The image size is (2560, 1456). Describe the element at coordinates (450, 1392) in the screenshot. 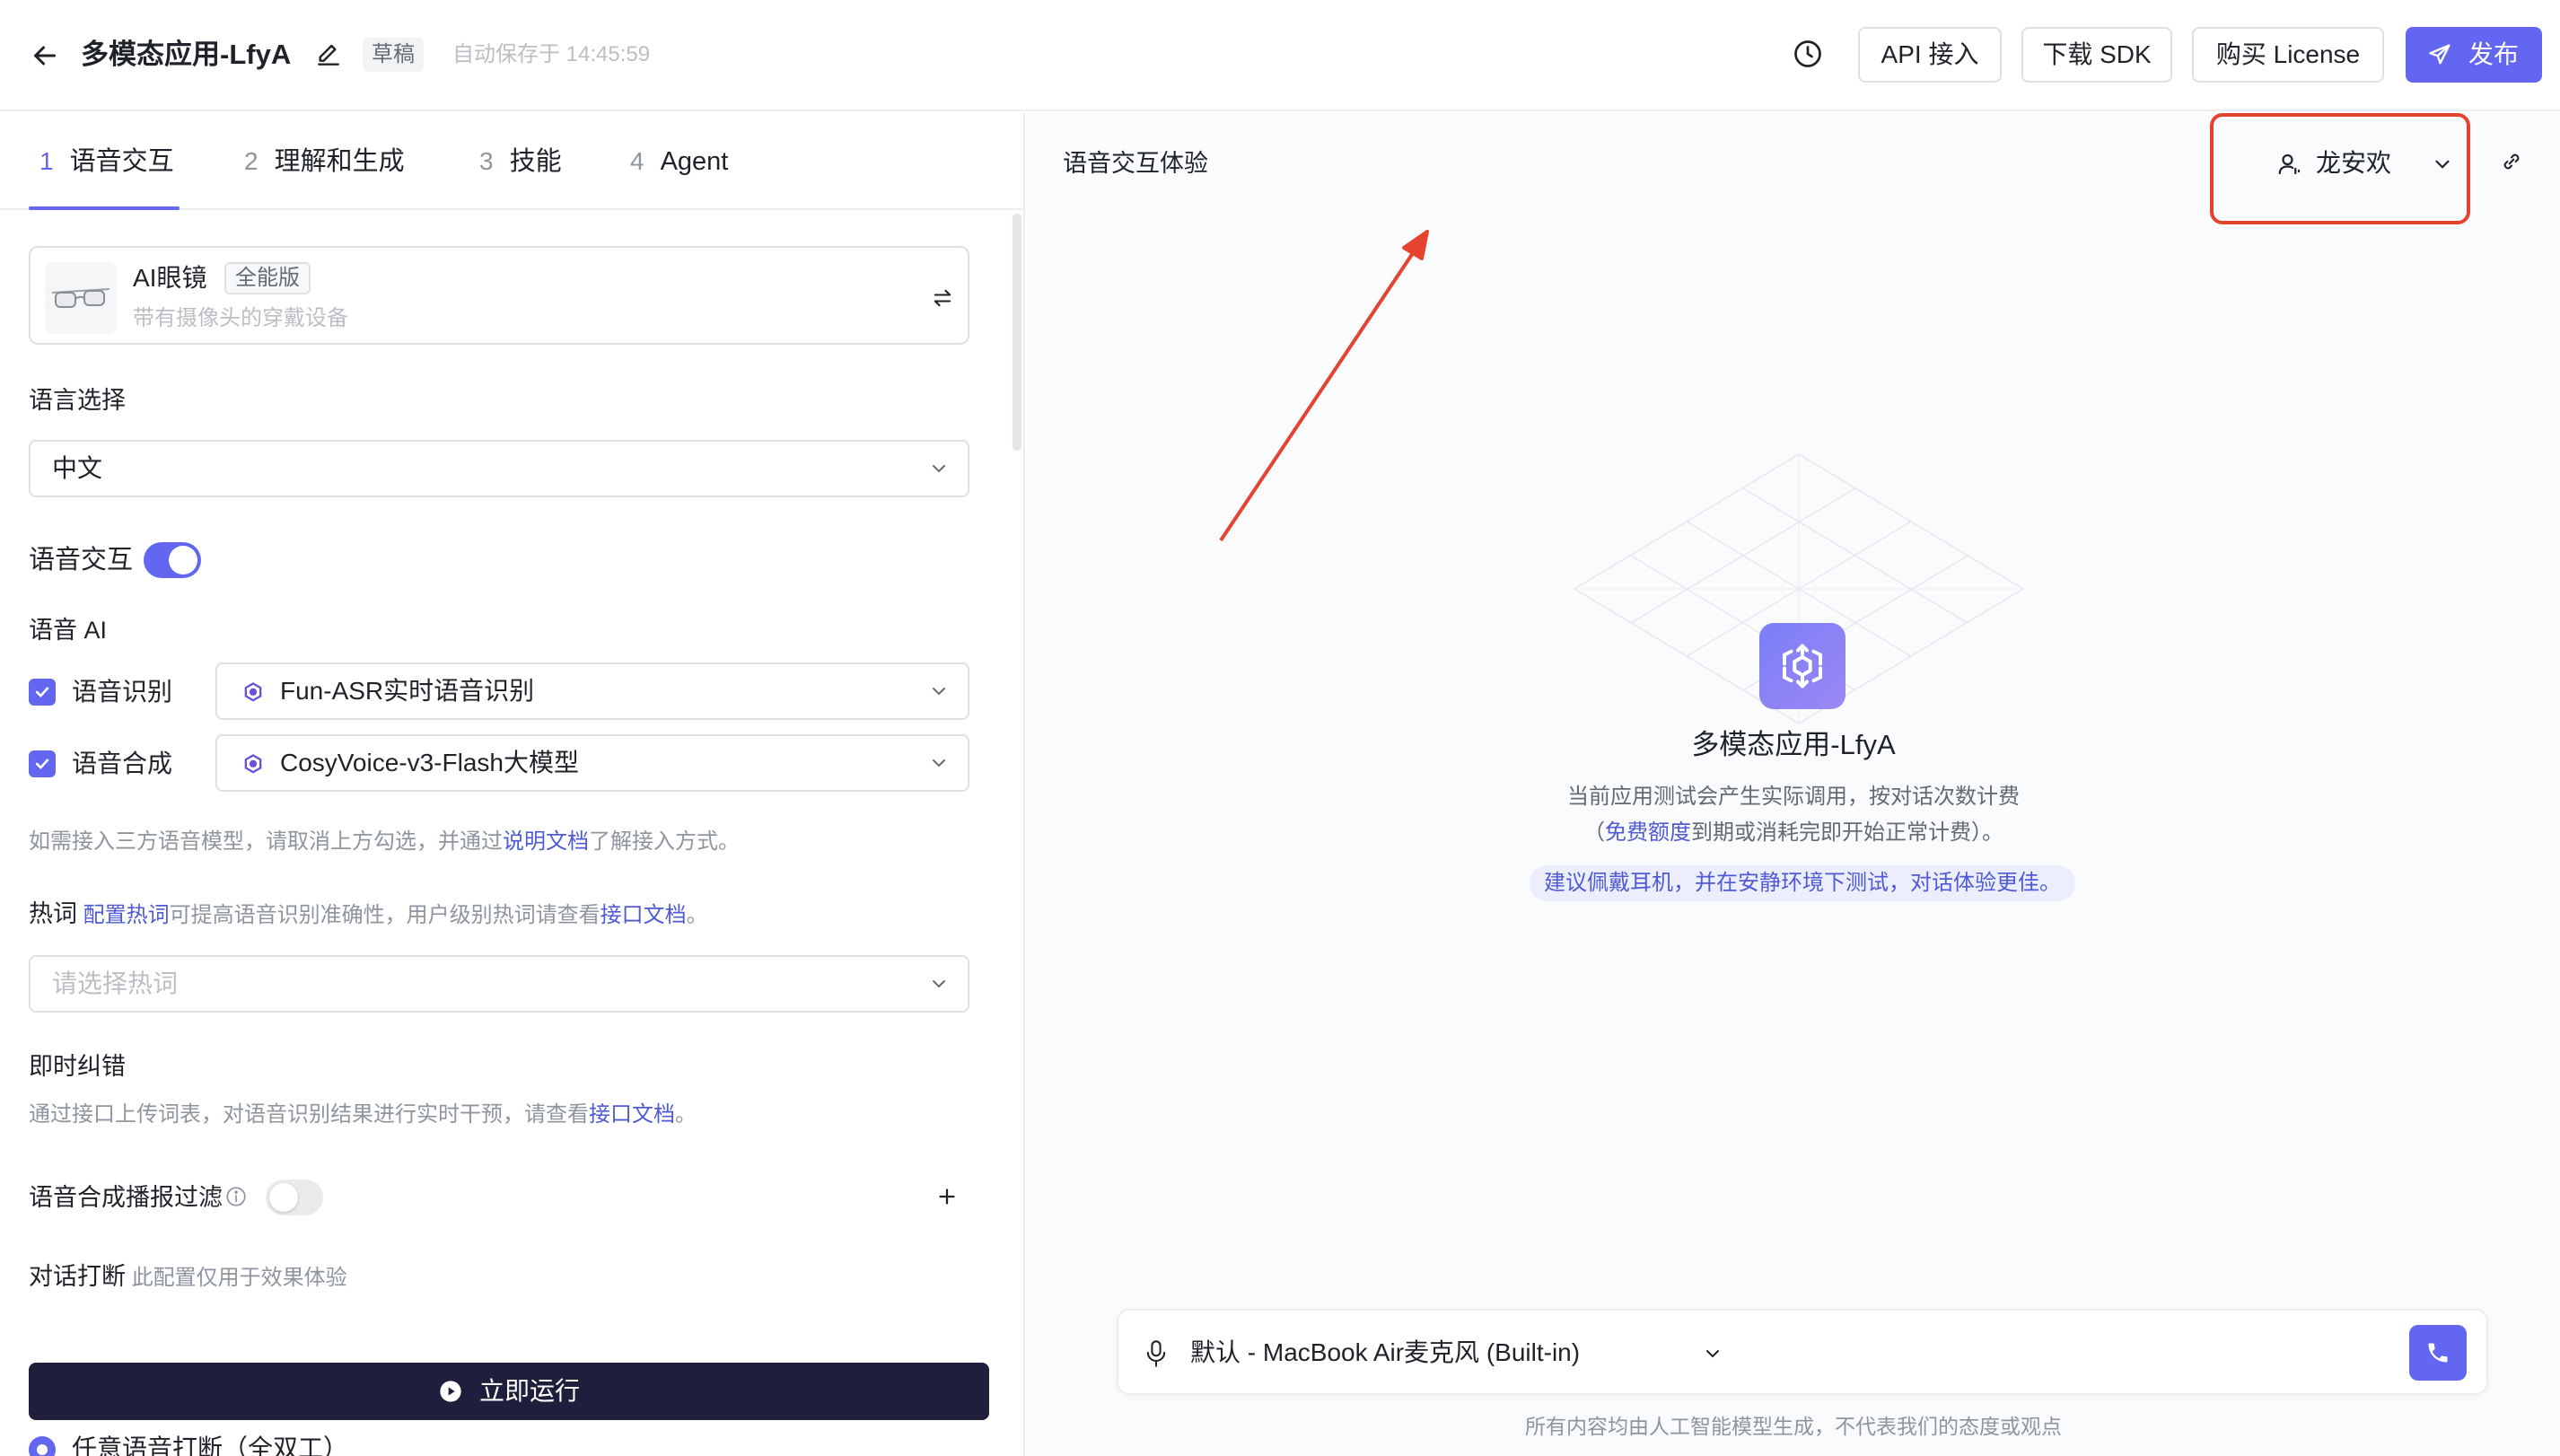

I see `play-icon` at that location.